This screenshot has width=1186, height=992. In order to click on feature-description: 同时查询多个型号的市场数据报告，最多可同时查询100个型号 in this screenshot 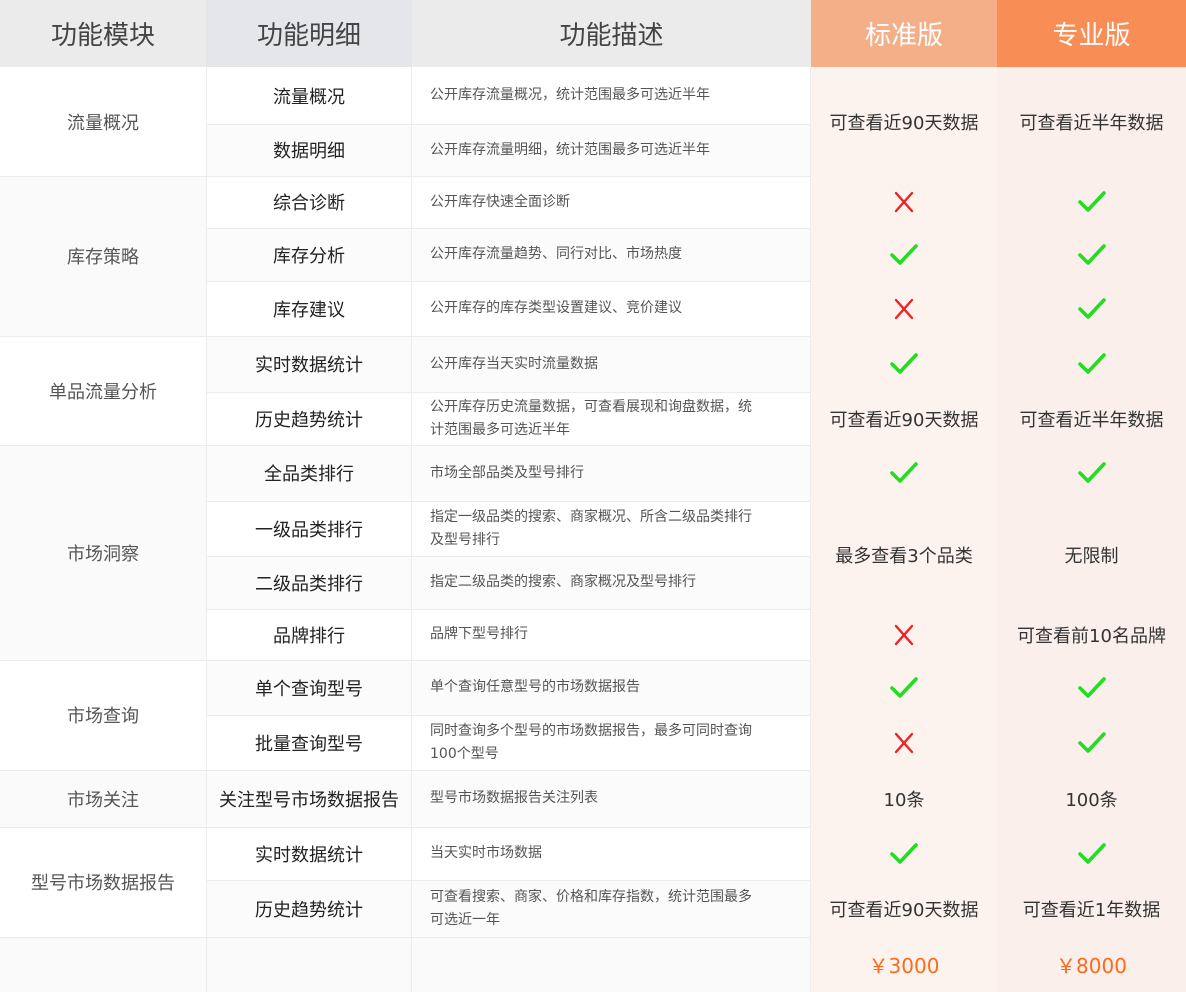, I will do `click(611, 742)`.